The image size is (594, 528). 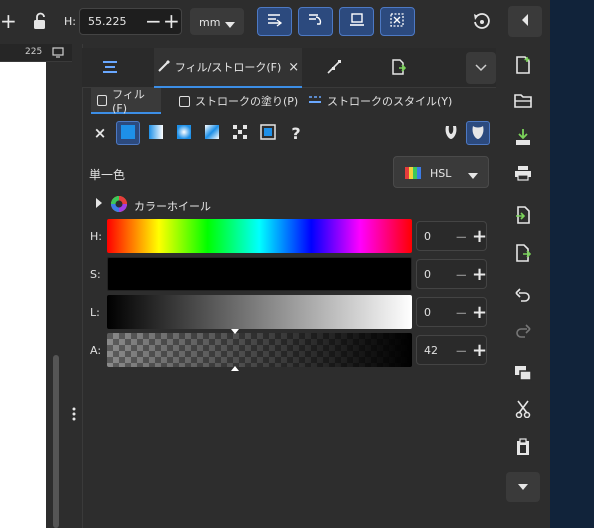 I want to click on open-button, so click(x=523, y=102).